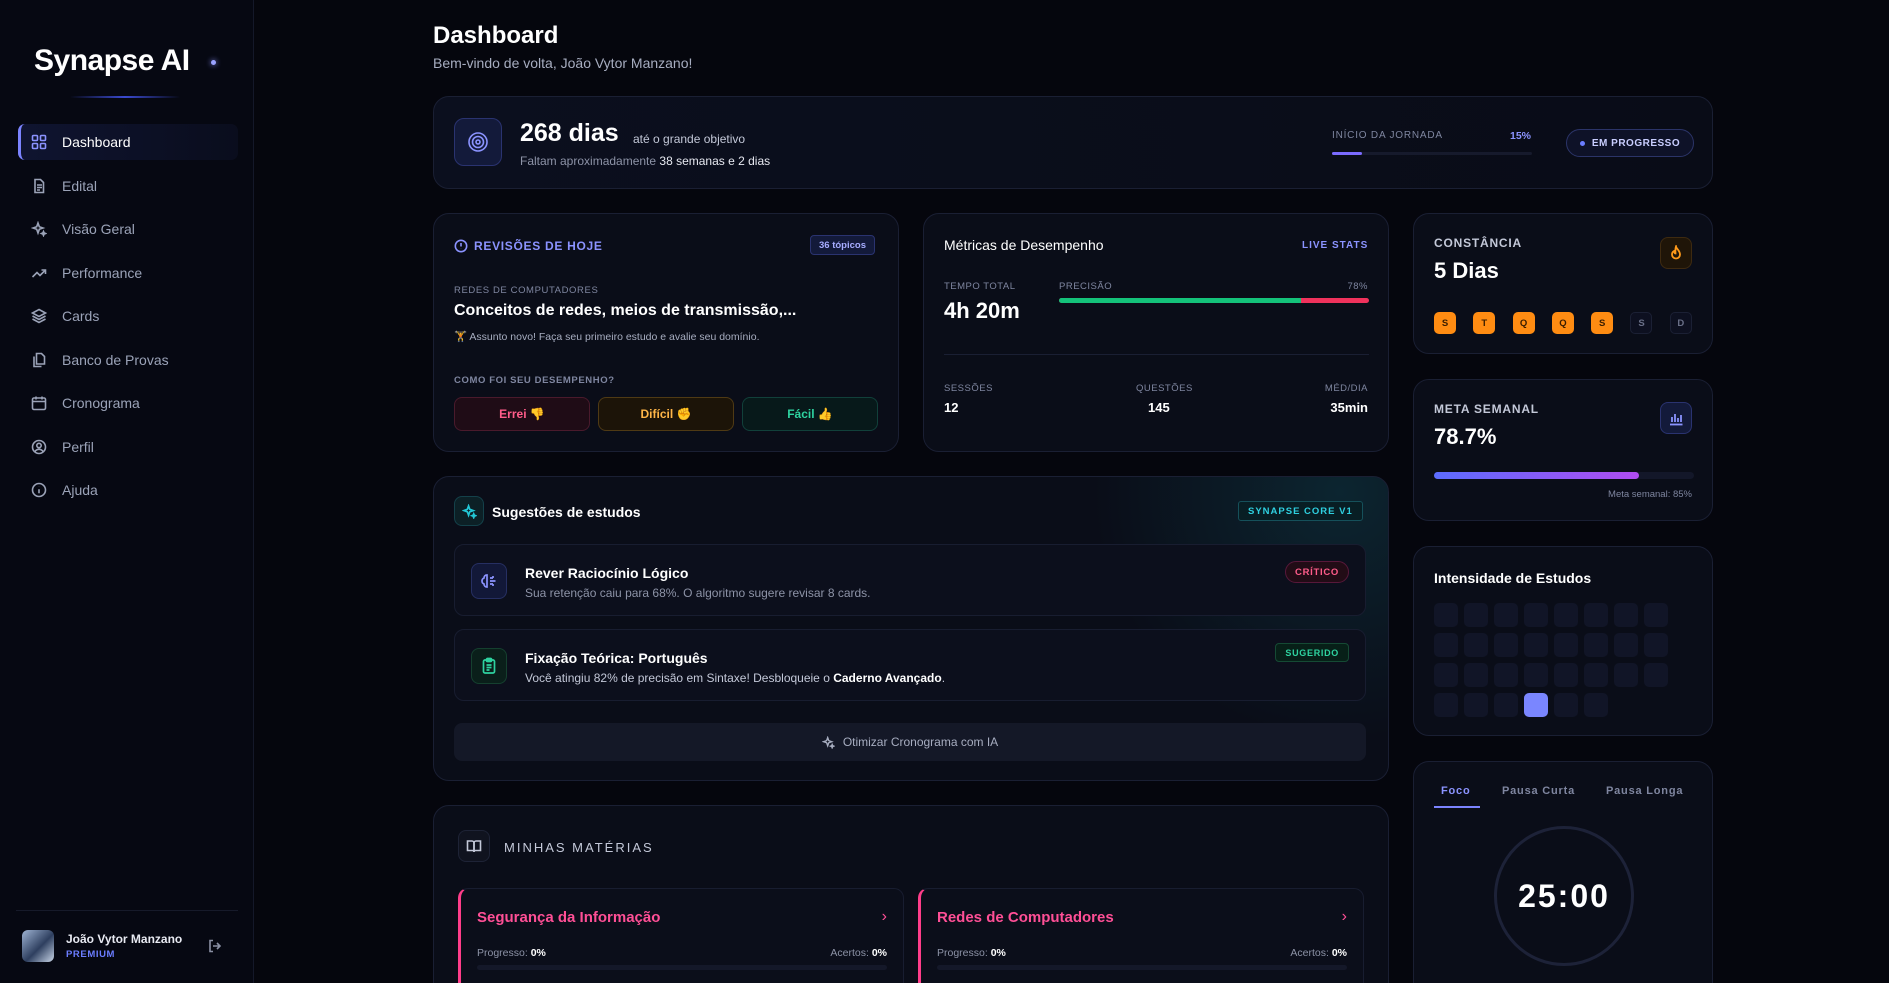 The height and width of the screenshot is (983, 1889). I want to click on avg-value: 35min, so click(1349, 407).